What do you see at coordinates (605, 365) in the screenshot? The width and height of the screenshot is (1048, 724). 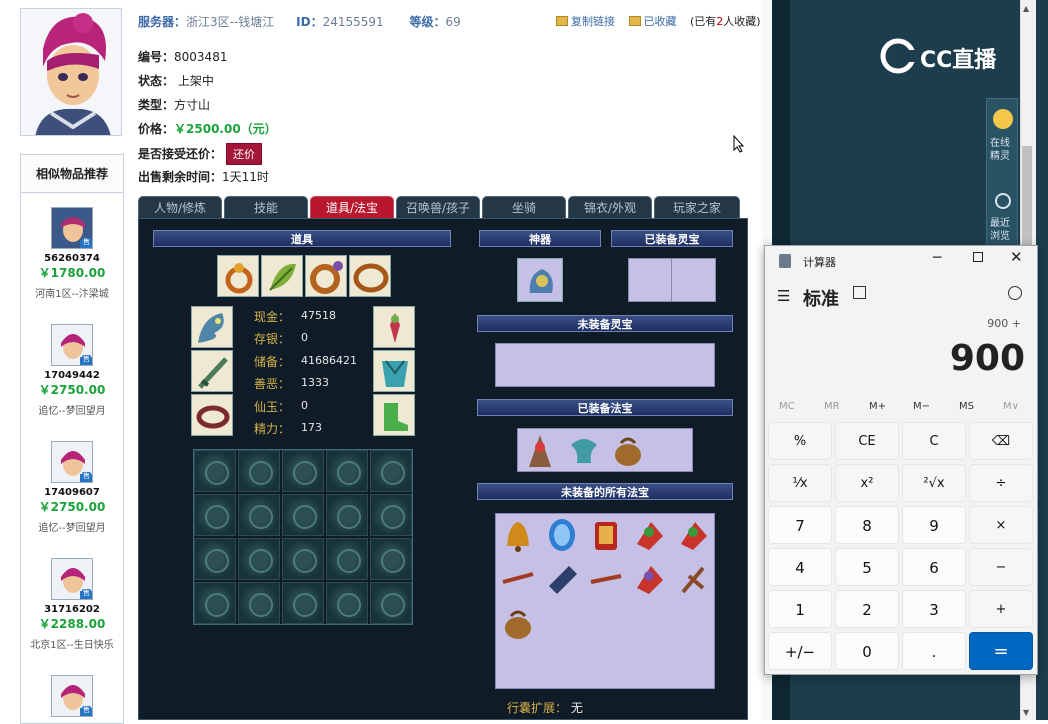 I see `unequipped-spirit-slots` at bounding box center [605, 365].